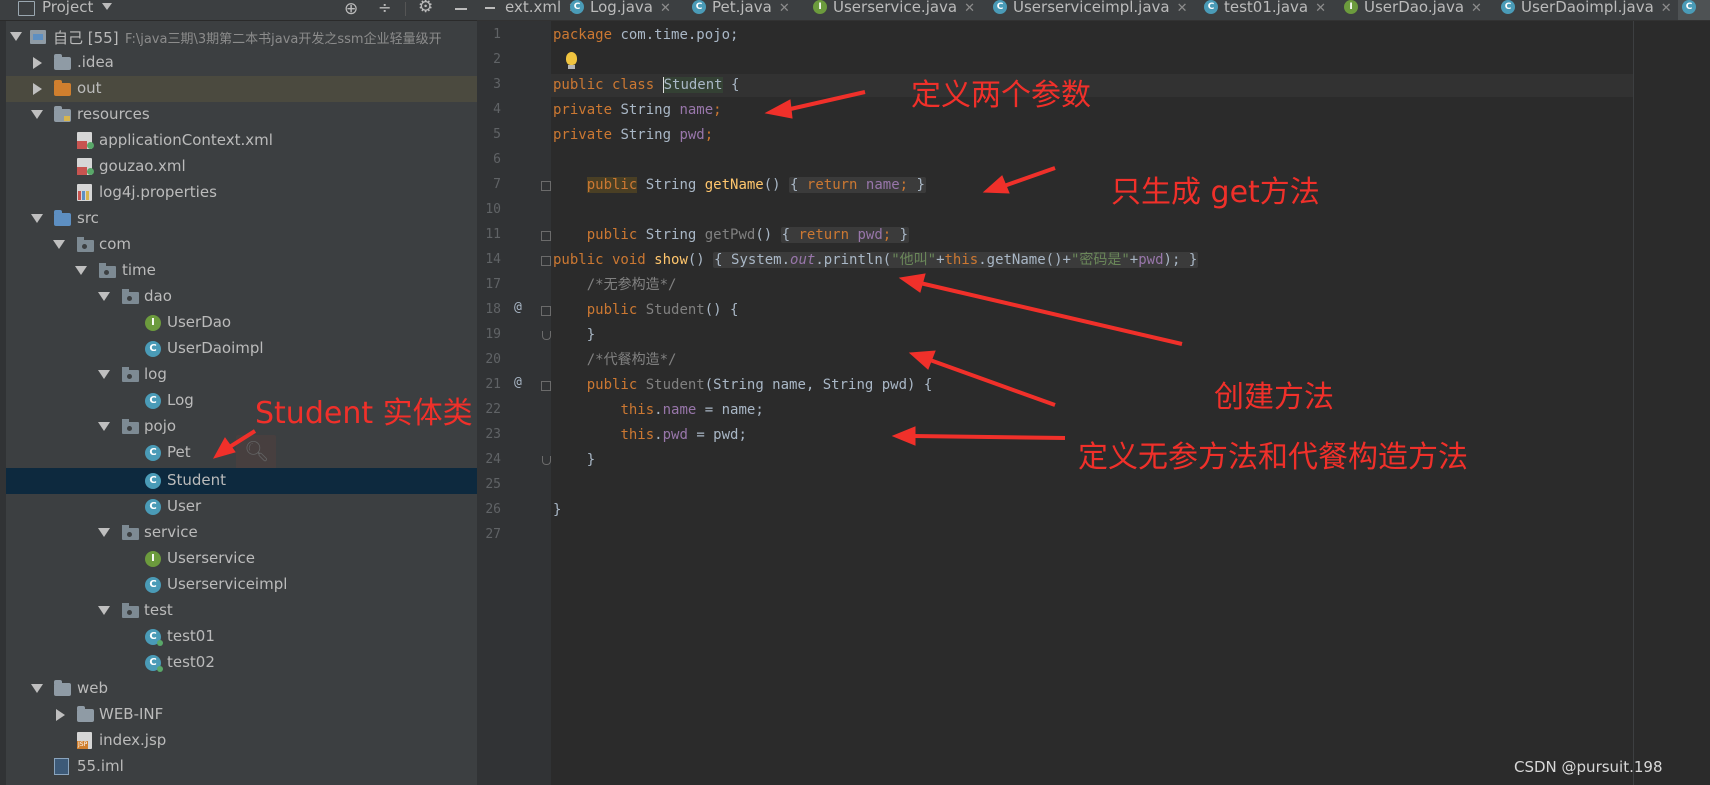 The width and height of the screenshot is (1710, 785). I want to click on code-line-1: package com.time.pojo;, so click(645, 35).